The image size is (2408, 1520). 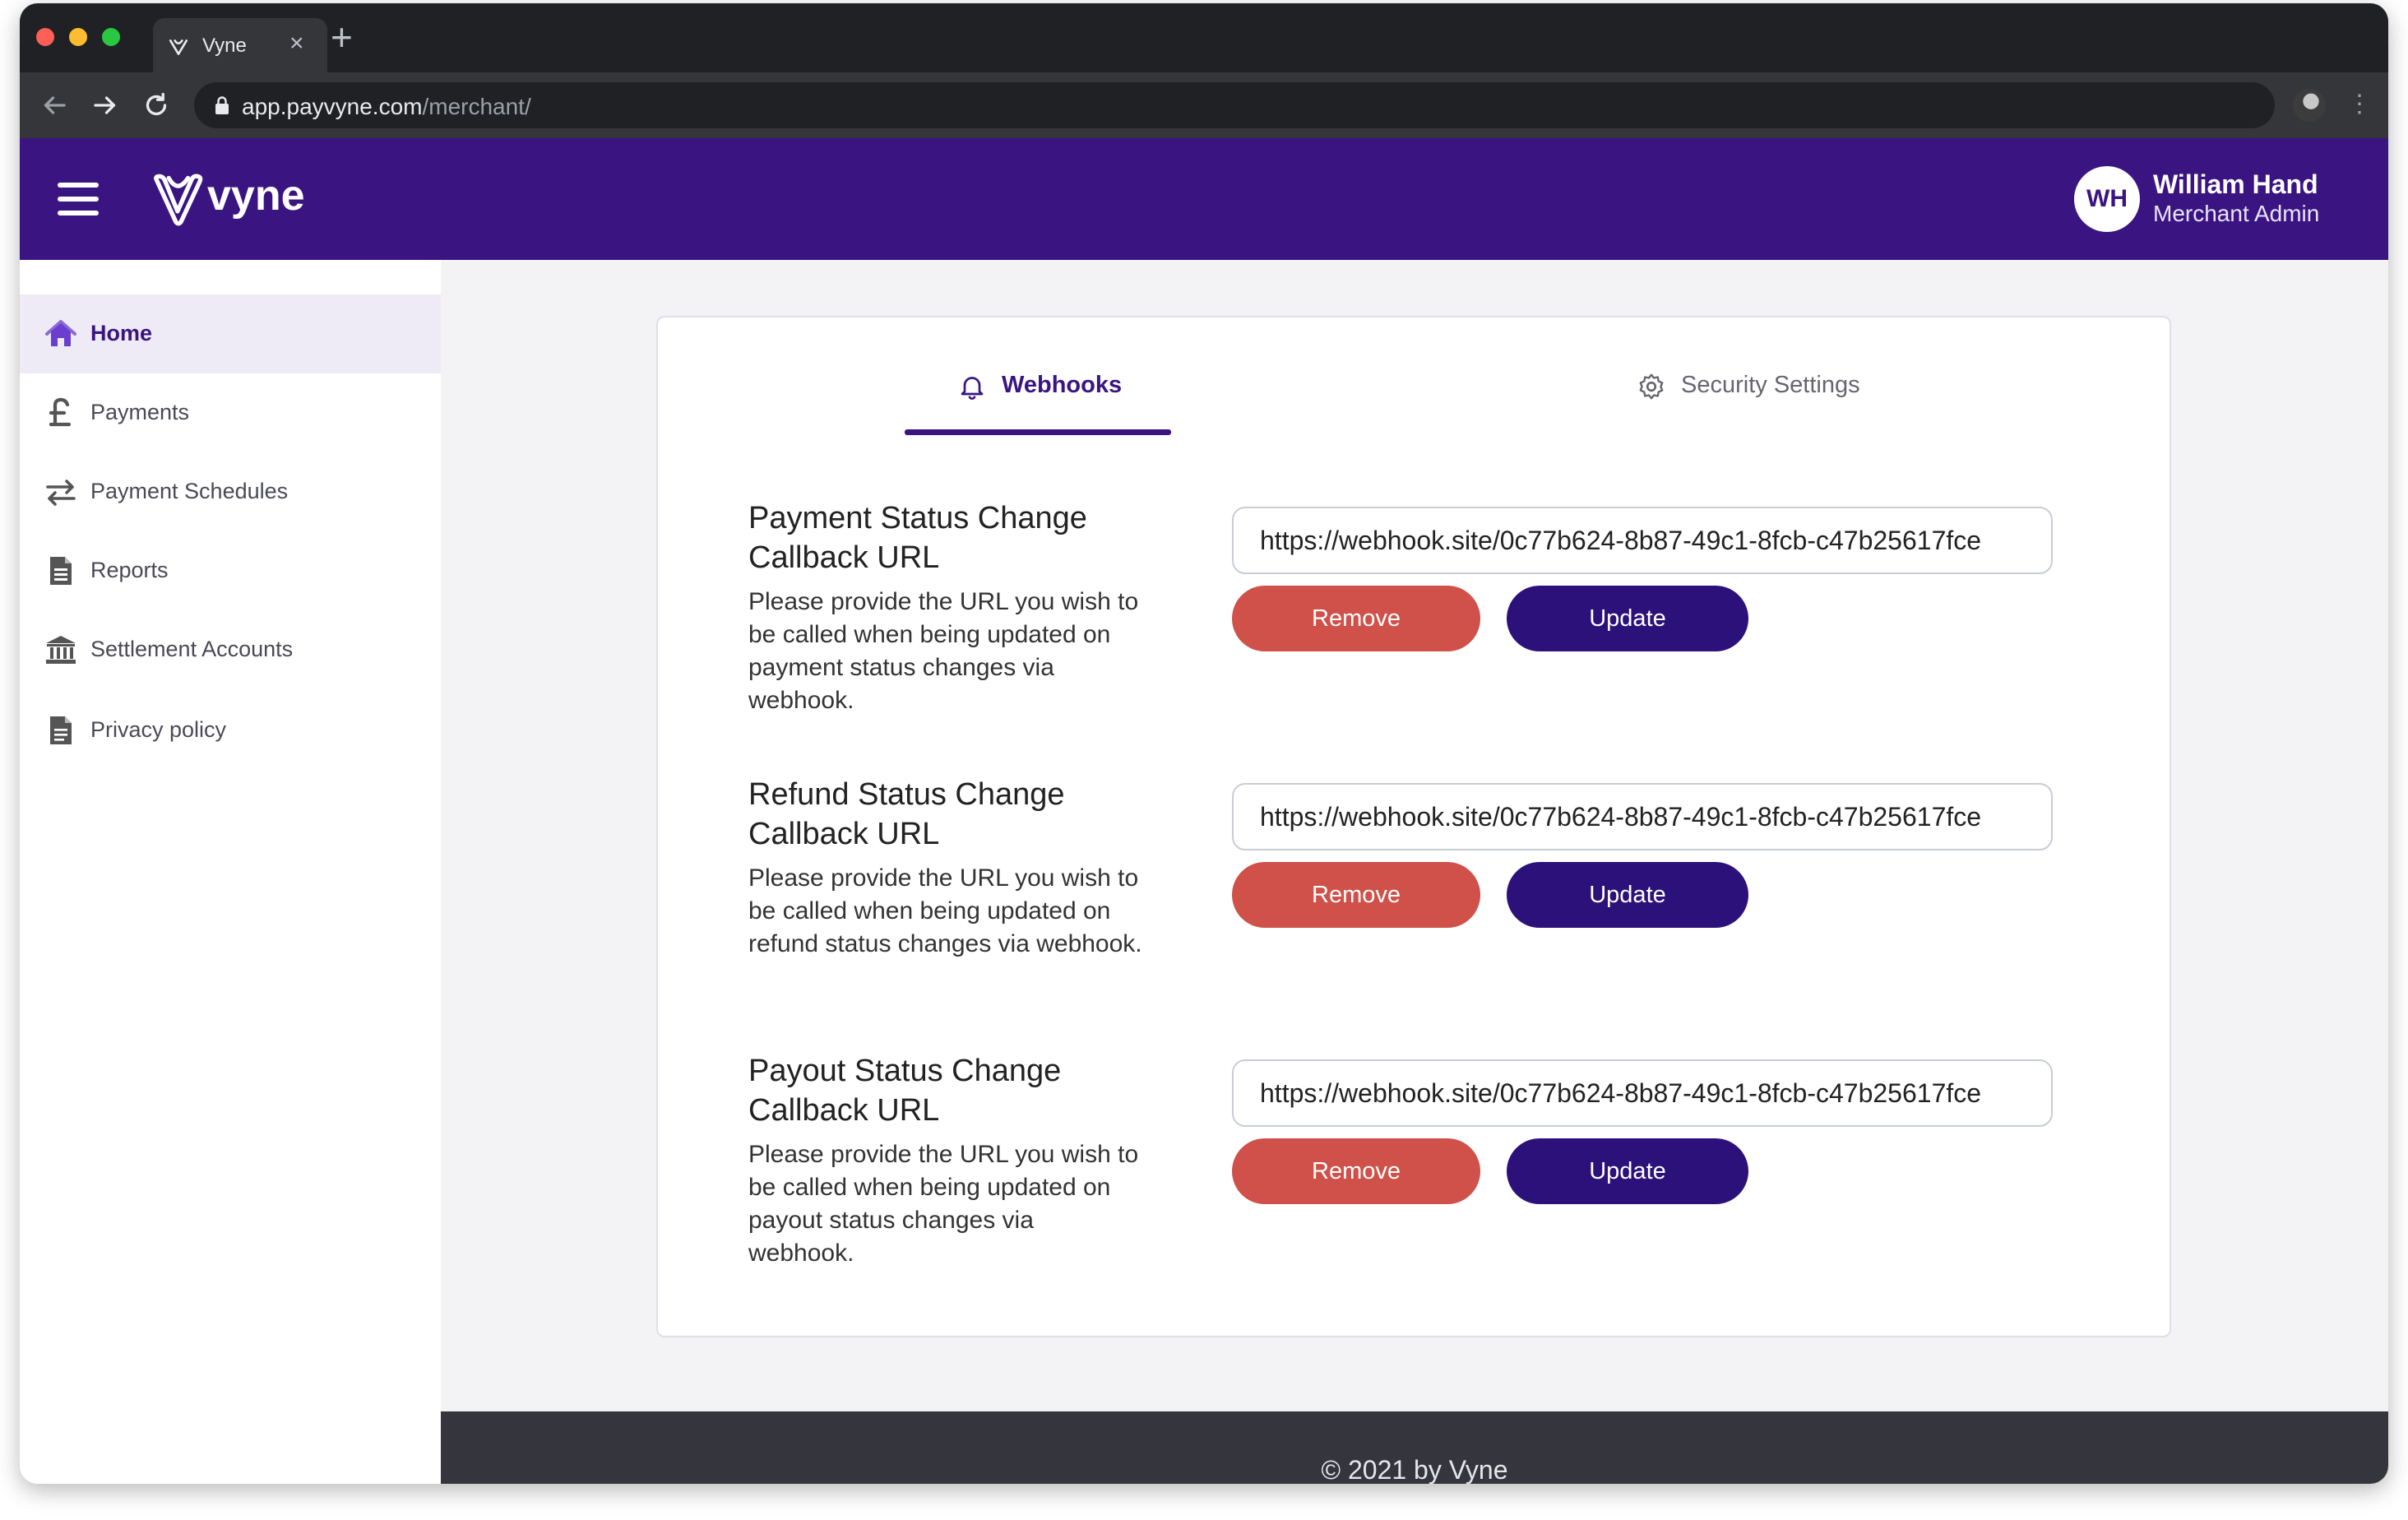 I want to click on browser-menu-icon: ⋮, so click(x=2359, y=104).